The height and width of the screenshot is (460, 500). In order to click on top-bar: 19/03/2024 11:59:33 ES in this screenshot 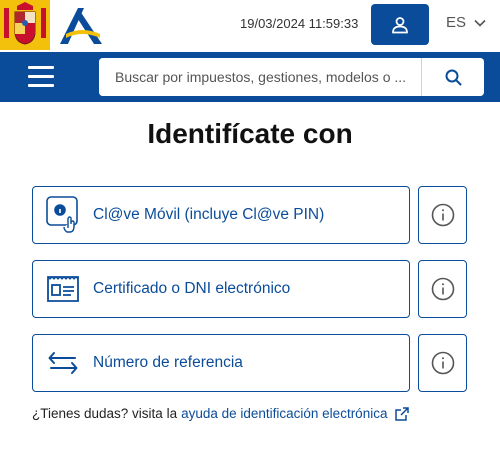, I will do `click(250, 25)`.